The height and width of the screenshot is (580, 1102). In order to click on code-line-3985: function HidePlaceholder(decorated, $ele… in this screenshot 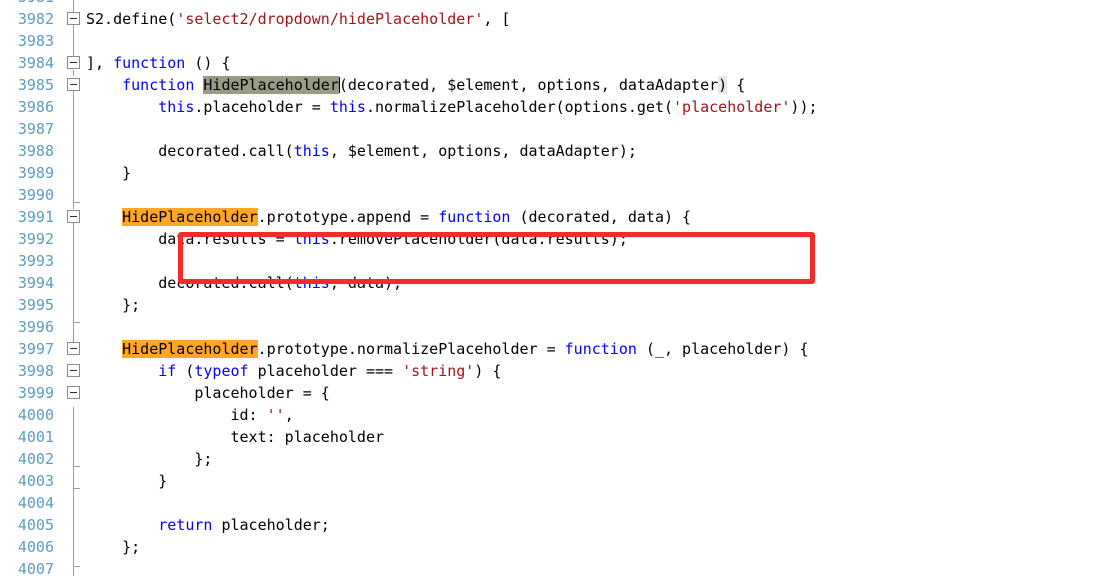, I will do `click(415, 85)`.